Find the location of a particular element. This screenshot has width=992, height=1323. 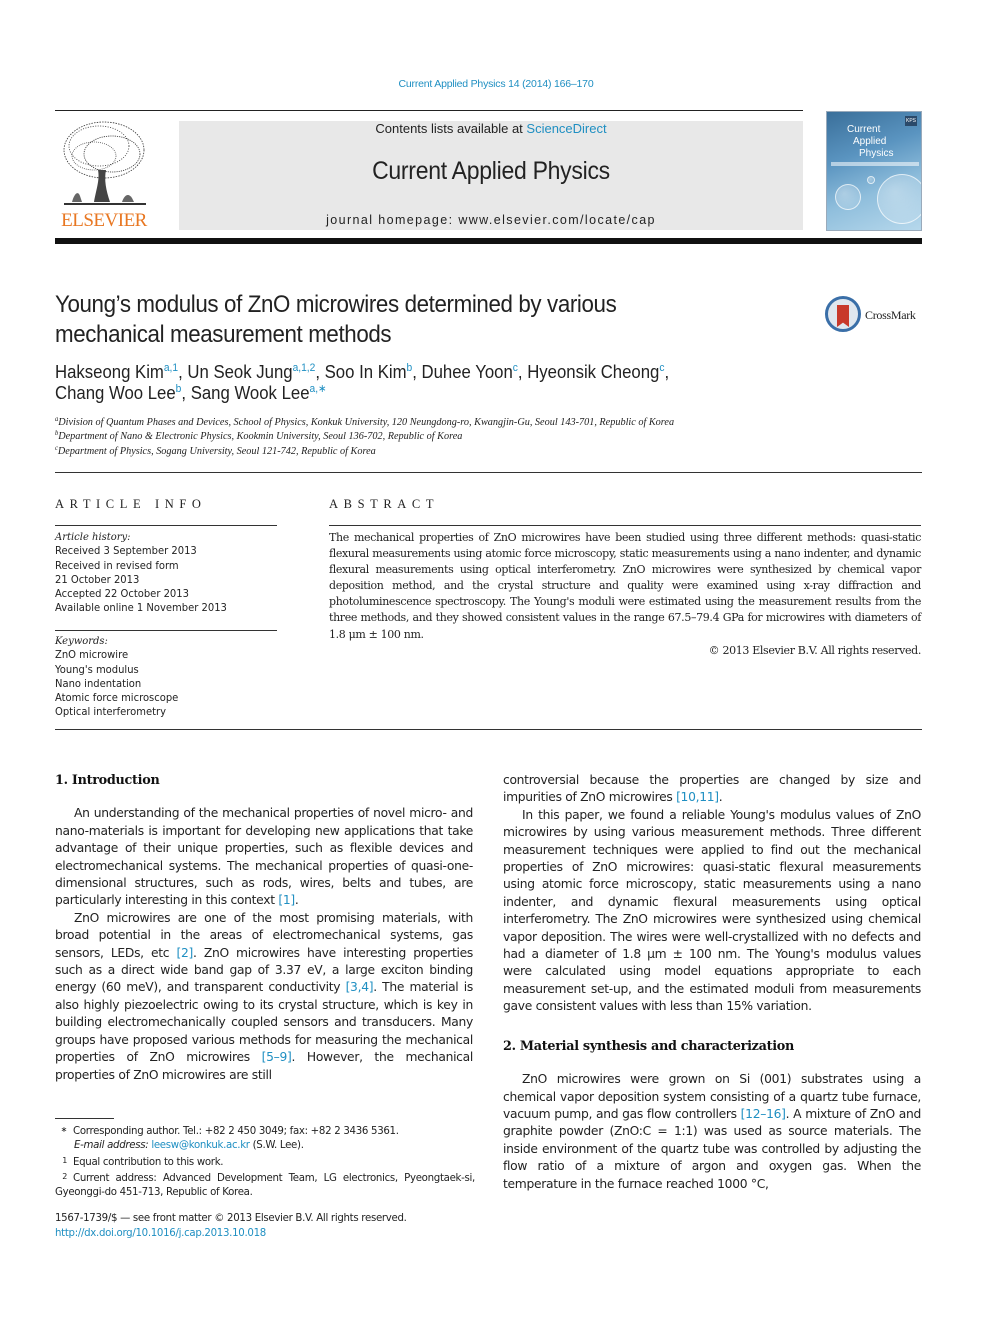

author-name: Hyeonsik Cheong is located at coordinates (593, 372).